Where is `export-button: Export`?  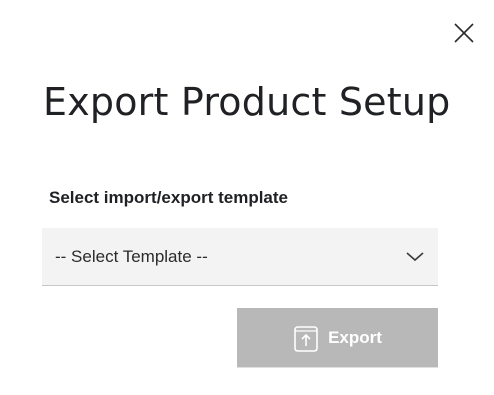 export-button: Export is located at coordinates (337, 338).